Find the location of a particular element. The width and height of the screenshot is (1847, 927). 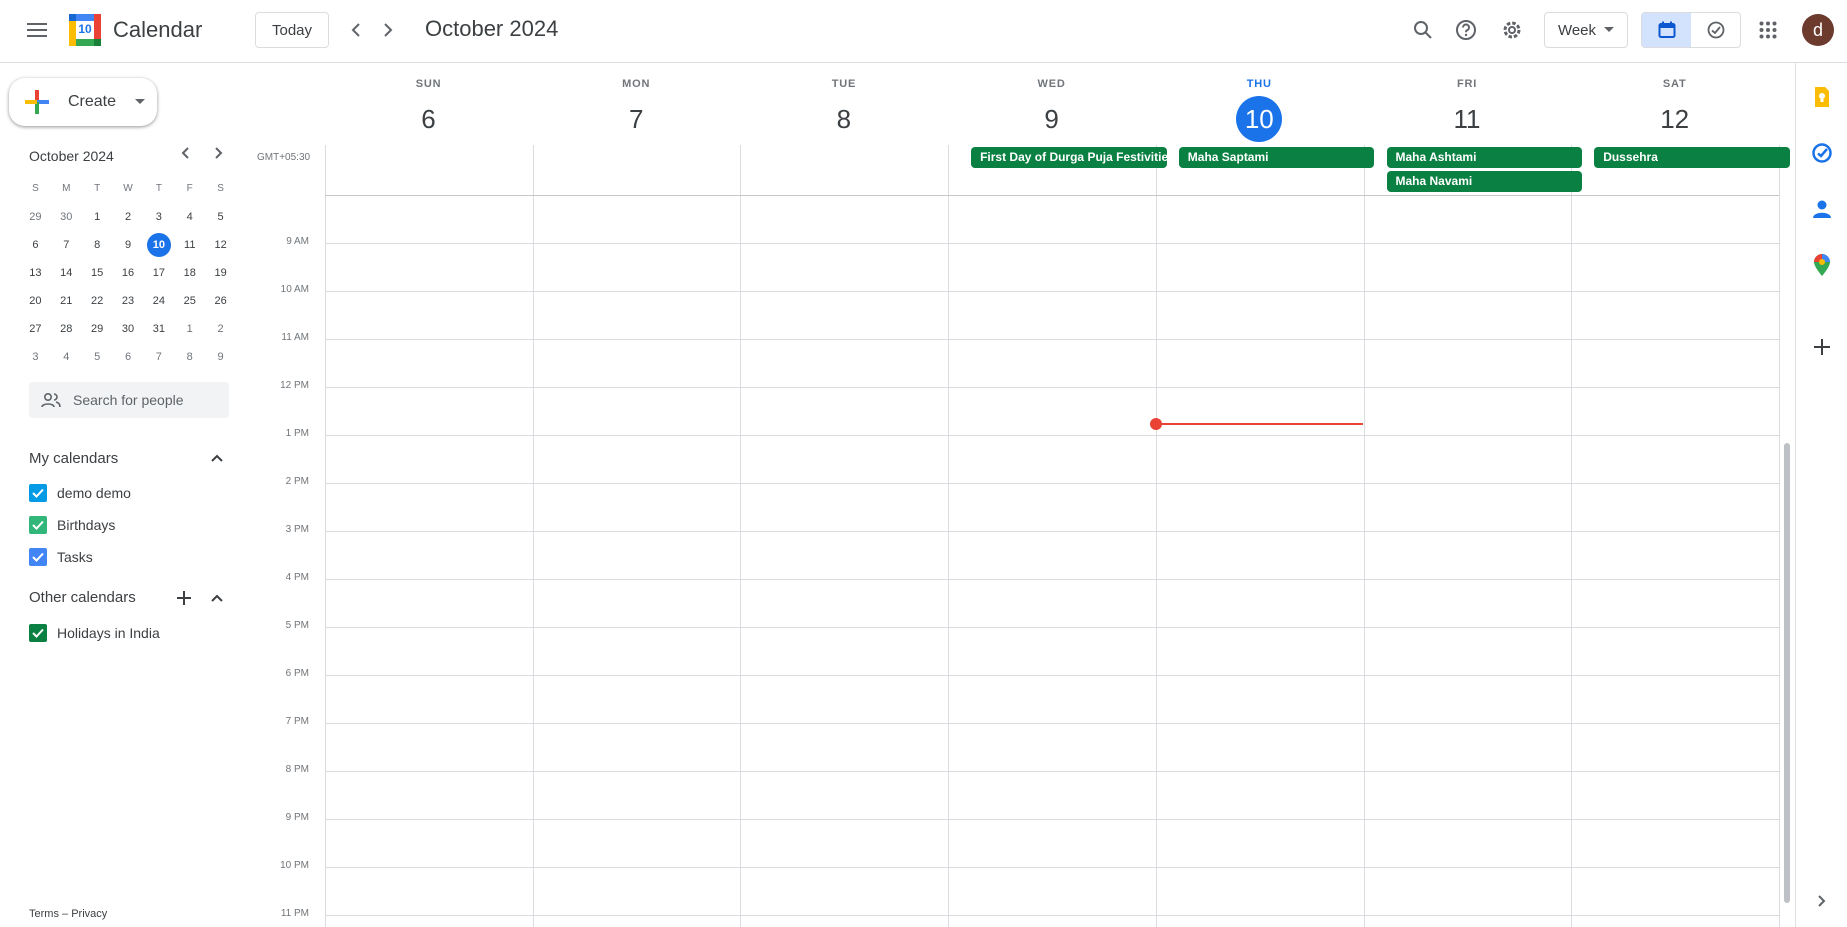

search-button is located at coordinates (1423, 30).